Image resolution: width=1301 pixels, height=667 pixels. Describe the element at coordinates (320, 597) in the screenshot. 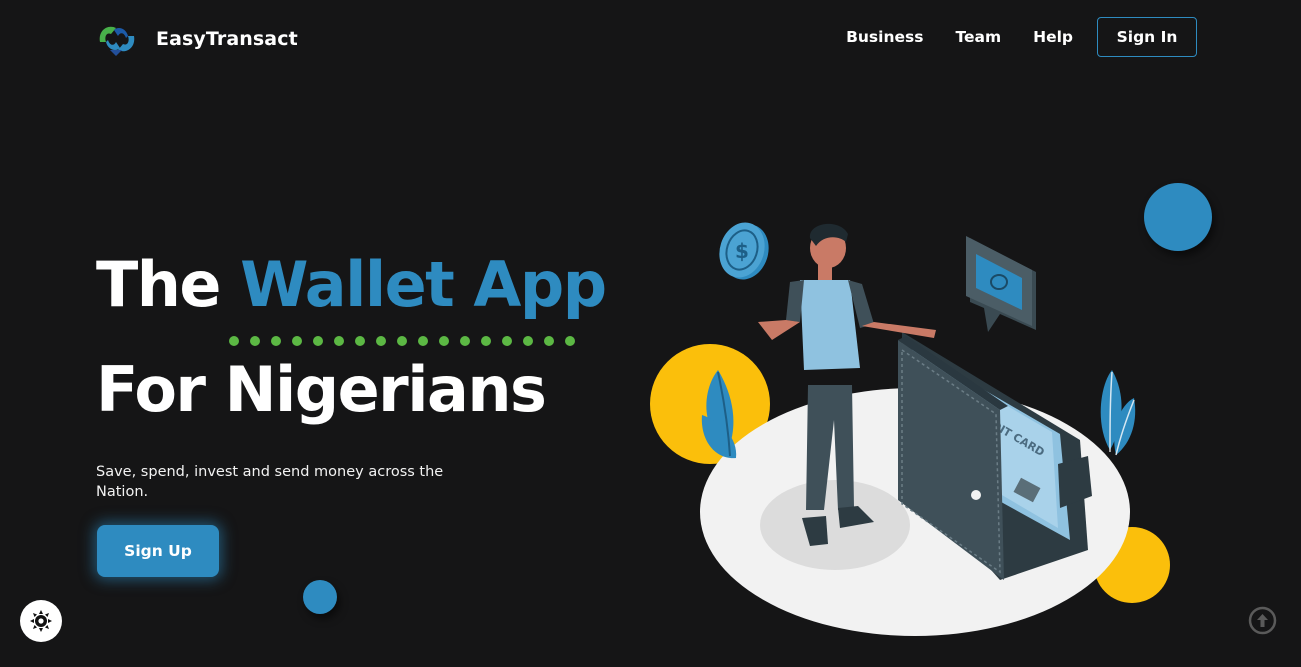

I see `decorative-circle-small` at that location.